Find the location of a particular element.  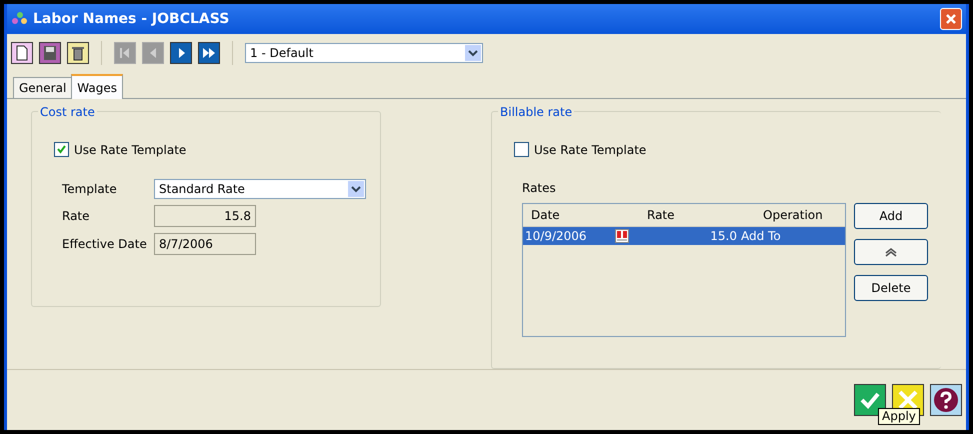

tooltip: Apply is located at coordinates (899, 416).